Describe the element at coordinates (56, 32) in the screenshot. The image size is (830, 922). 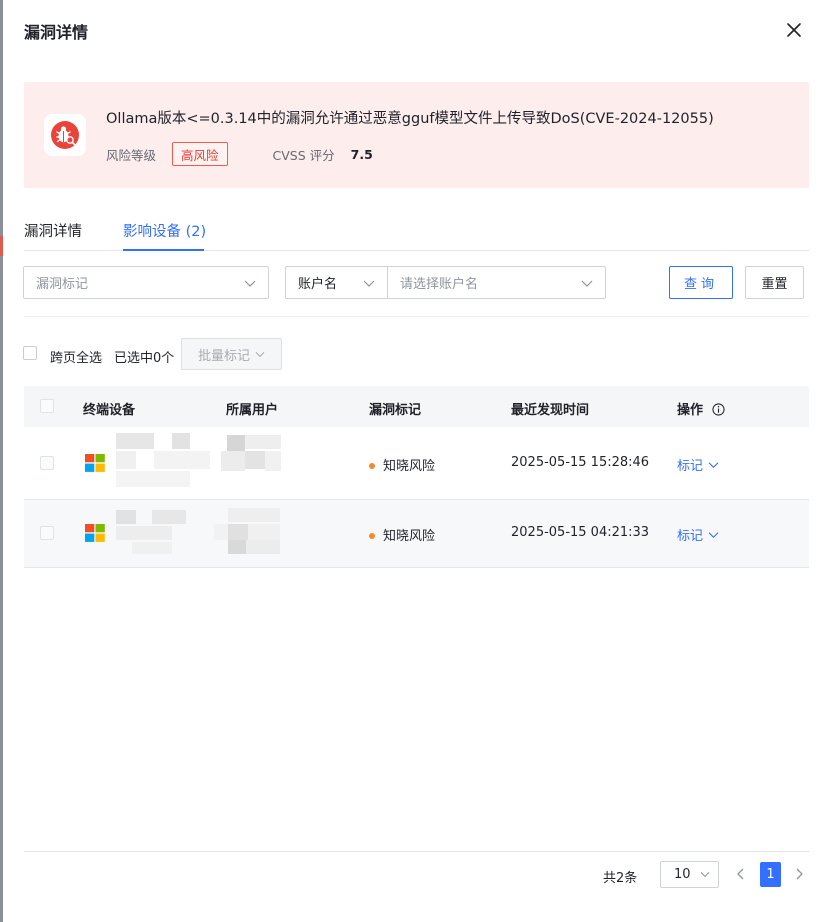
I see `dialog-title: 漏洞详情` at that location.